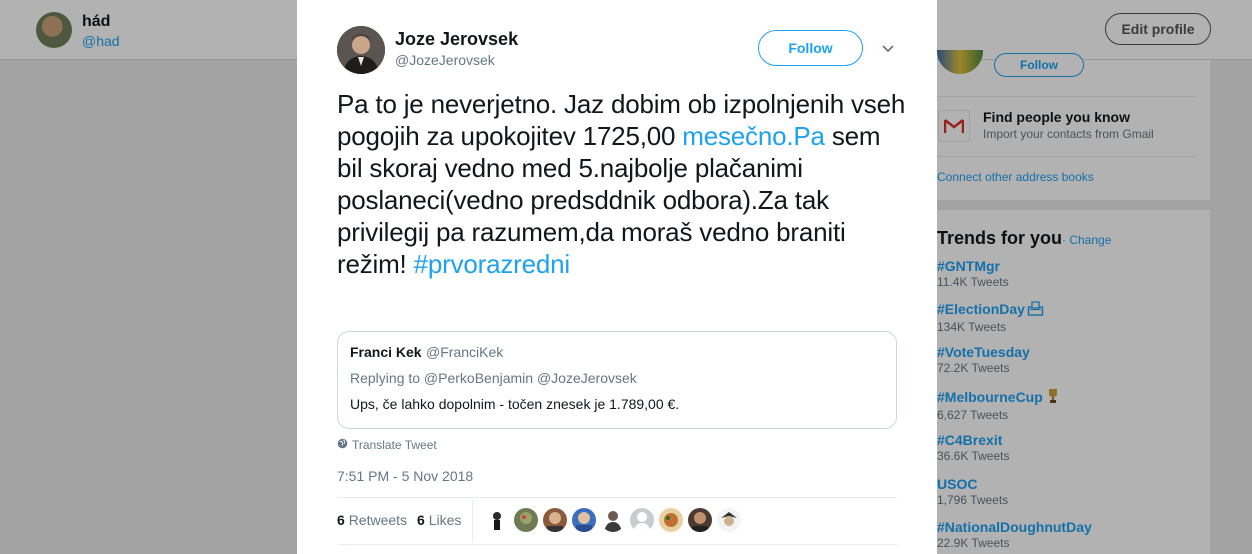 This screenshot has height=554, width=1252. Describe the element at coordinates (445, 60) in the screenshot. I see `author-handle: @JozeJerovsek` at that location.